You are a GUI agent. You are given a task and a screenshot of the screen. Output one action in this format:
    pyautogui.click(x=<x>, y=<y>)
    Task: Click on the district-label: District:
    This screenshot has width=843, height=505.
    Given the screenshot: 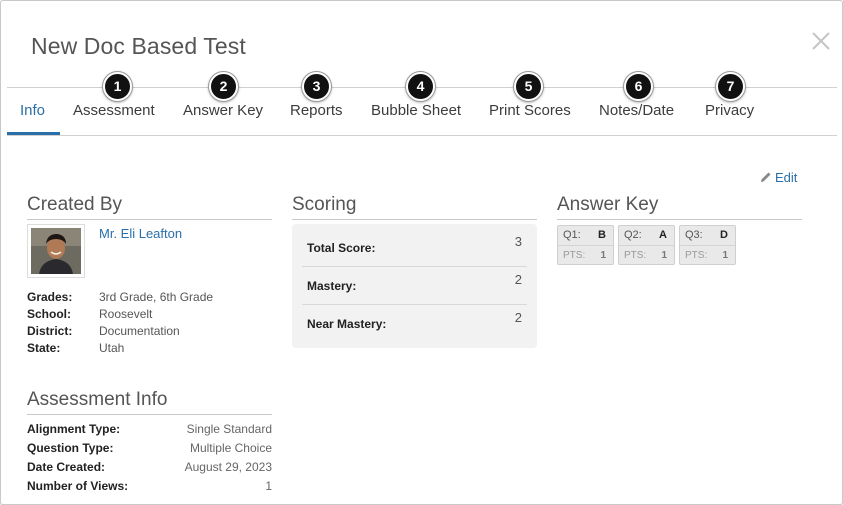 What is the action you would take?
    pyautogui.click(x=50, y=331)
    